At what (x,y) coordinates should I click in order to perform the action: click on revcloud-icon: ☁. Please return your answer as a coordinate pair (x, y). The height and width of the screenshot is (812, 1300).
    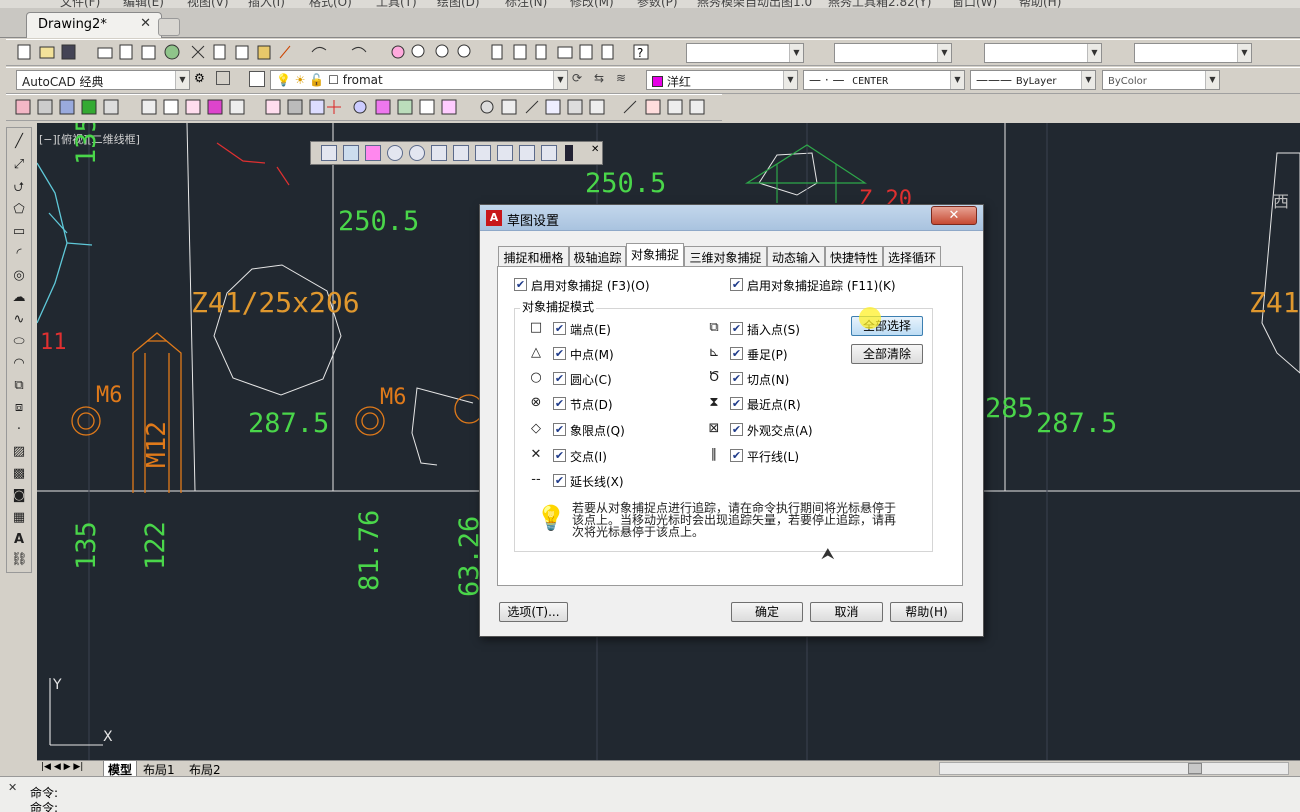
    Looking at the image, I should click on (19, 298).